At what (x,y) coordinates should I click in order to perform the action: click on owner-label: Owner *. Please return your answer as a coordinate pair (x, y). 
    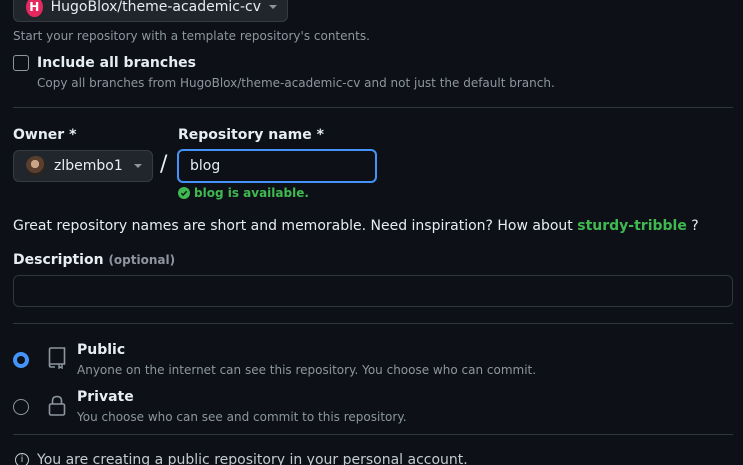
    Looking at the image, I should click on (45, 135).